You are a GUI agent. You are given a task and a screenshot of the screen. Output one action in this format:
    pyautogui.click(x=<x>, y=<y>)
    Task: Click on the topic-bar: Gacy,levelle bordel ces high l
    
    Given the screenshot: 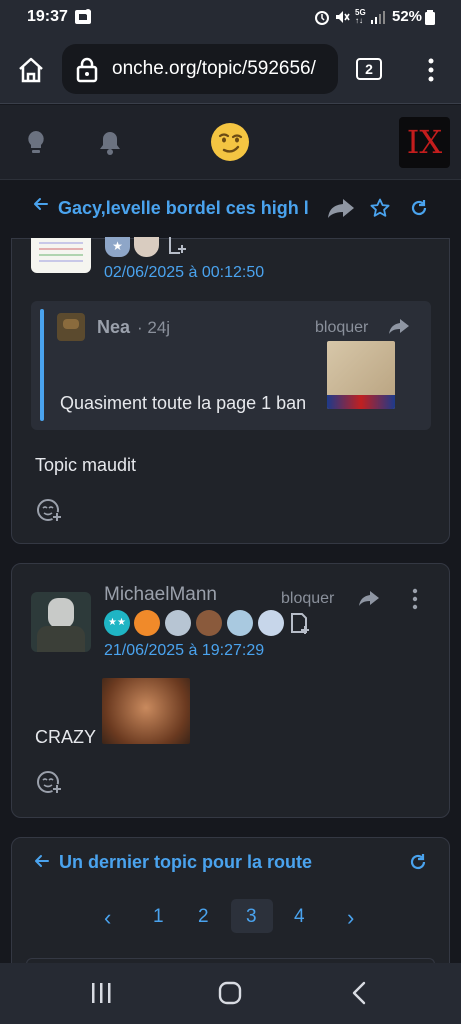 What is the action you would take?
    pyautogui.click(x=230, y=208)
    